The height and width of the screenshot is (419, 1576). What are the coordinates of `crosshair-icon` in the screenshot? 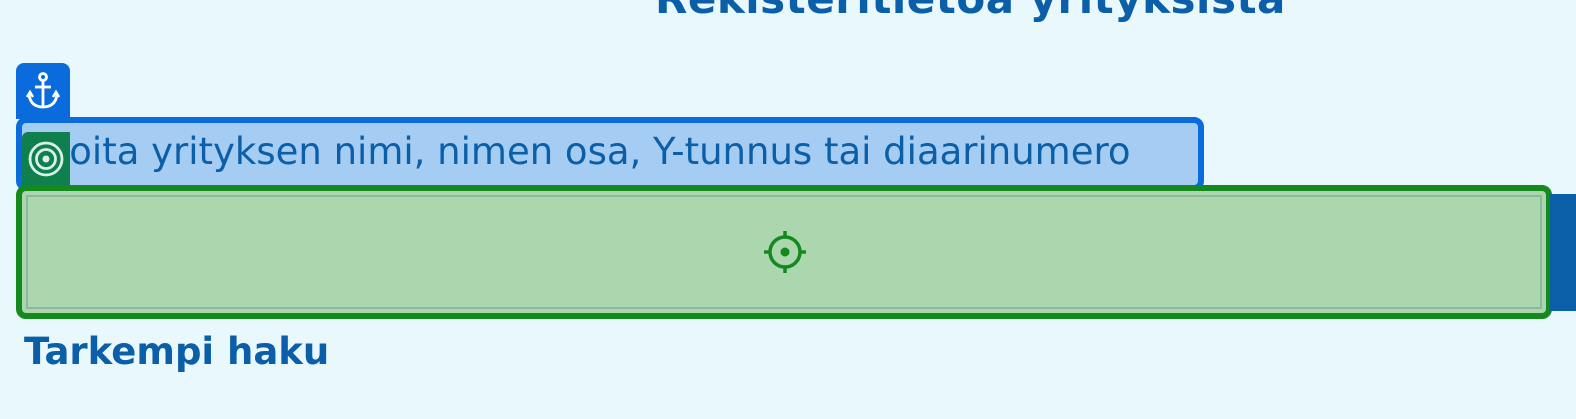 It's located at (785, 252).